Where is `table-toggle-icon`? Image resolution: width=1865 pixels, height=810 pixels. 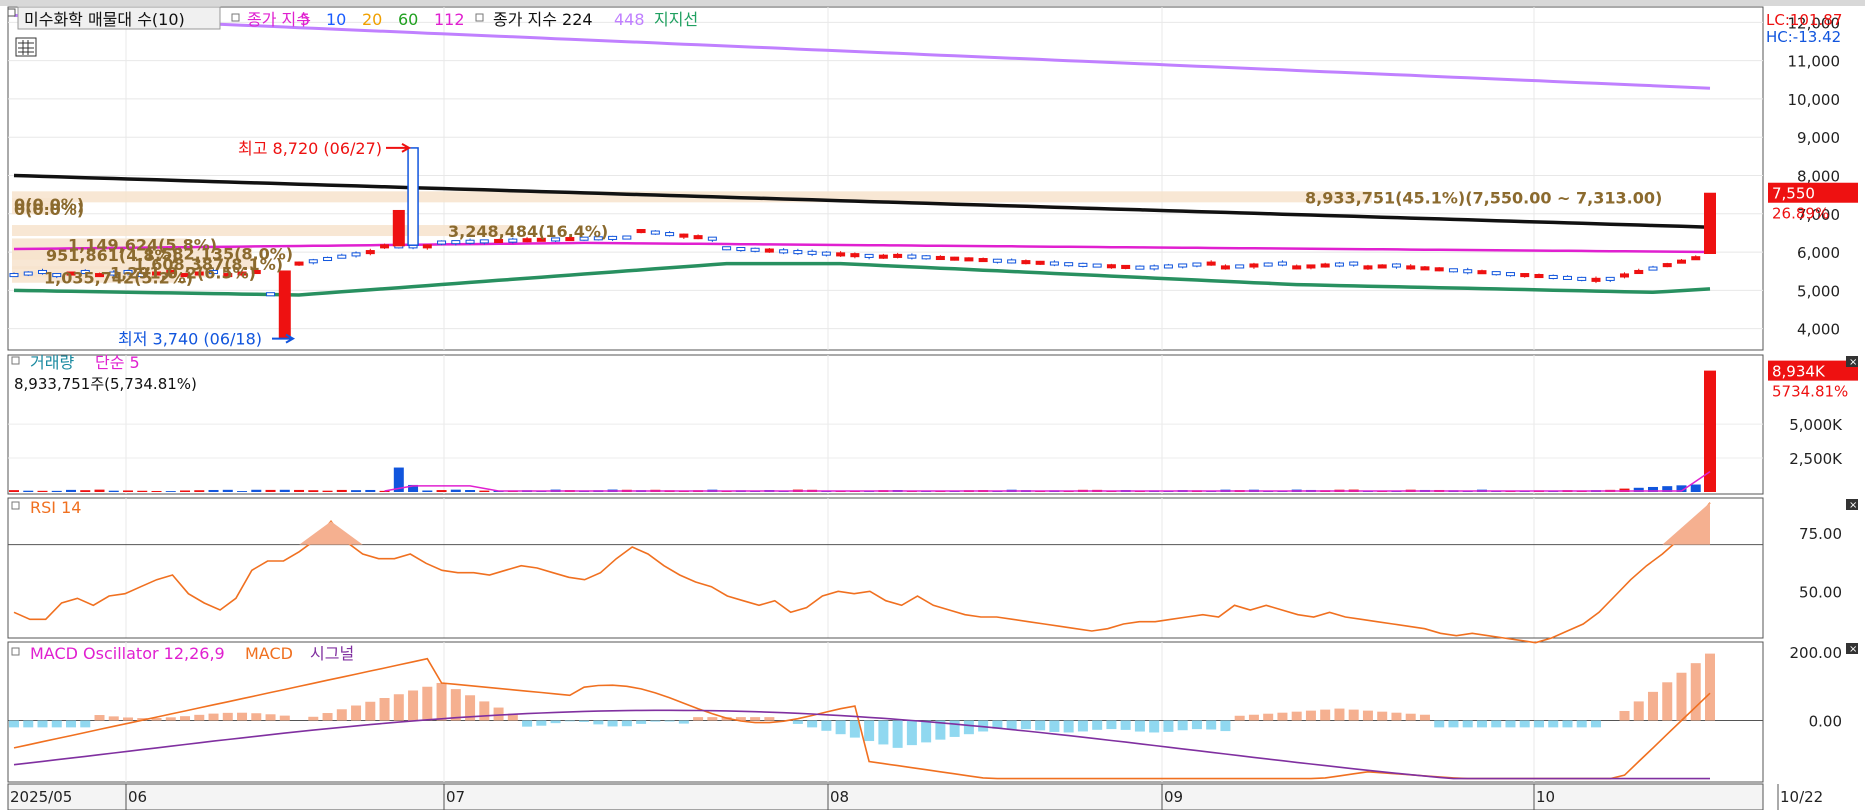 table-toggle-icon is located at coordinates (26, 47).